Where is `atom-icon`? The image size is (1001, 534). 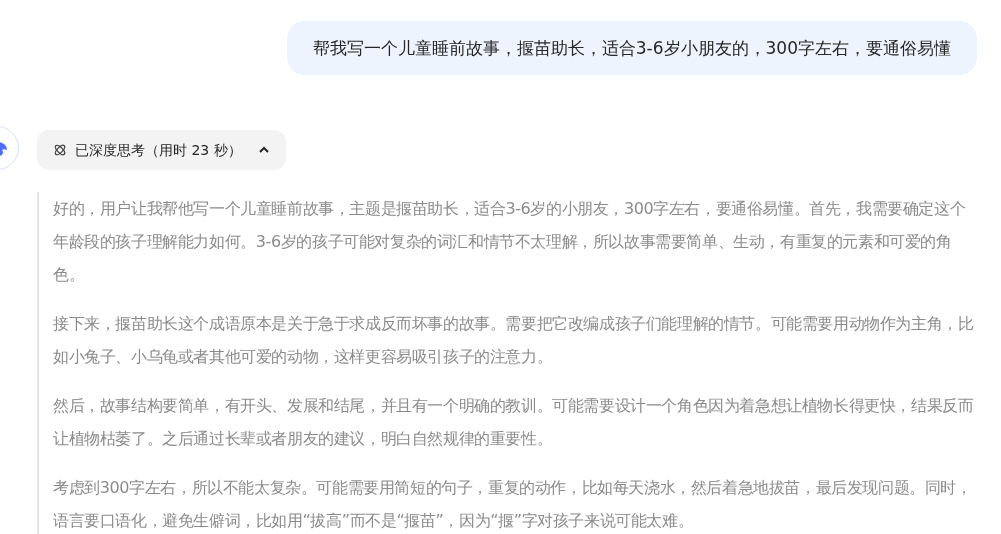
atom-icon is located at coordinates (60, 150).